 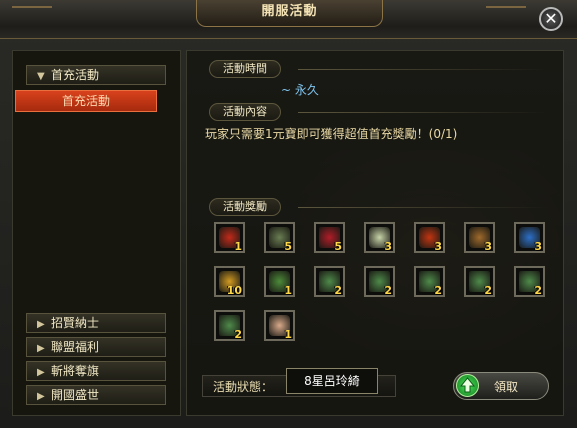 I want to click on title-bar: 開服活動 ✕, so click(x=288, y=19).